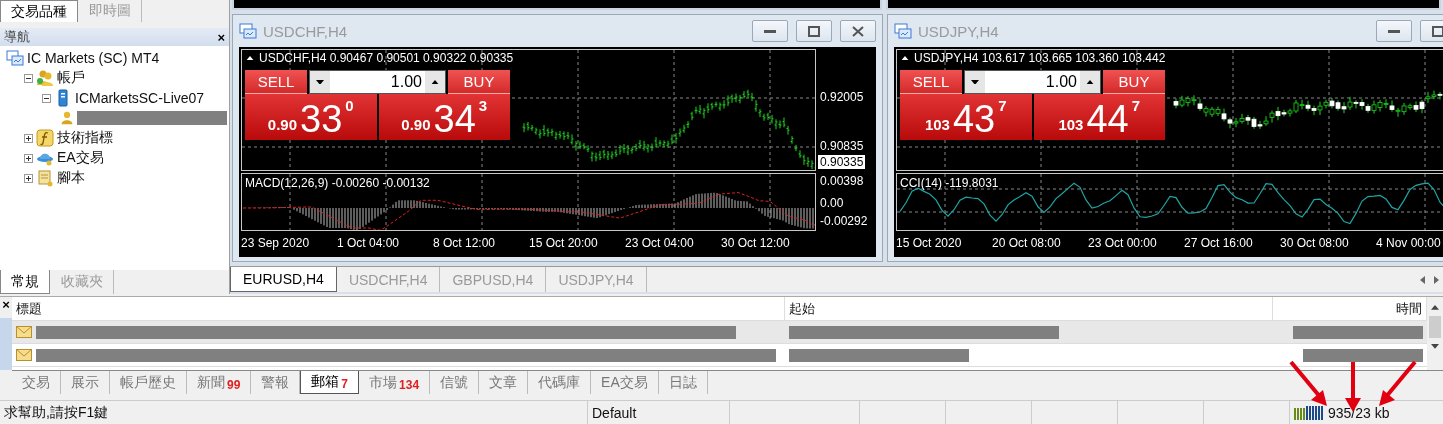 Image resolution: width=1443 pixels, height=424 pixels. I want to click on panel-tab: 交易品種, so click(39, 11).